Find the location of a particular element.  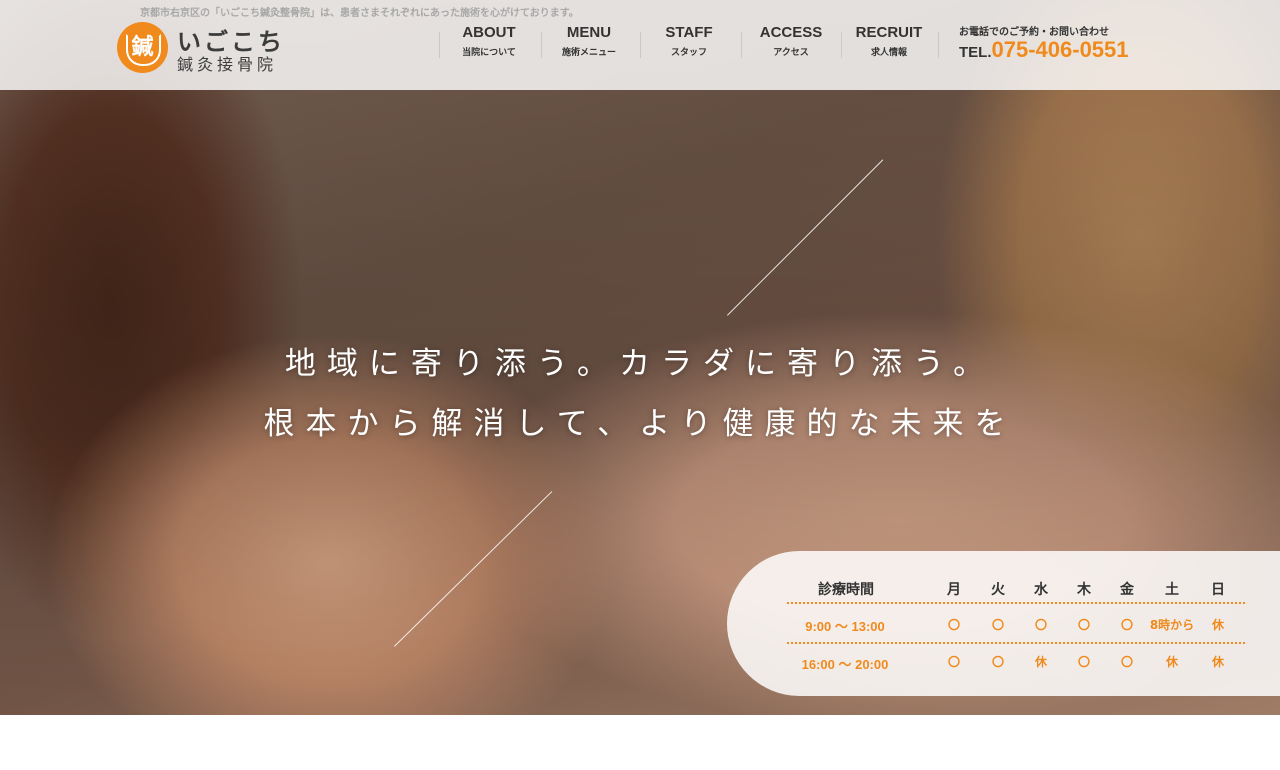

nav-label-ja: 求人情報 is located at coordinates (888, 53).